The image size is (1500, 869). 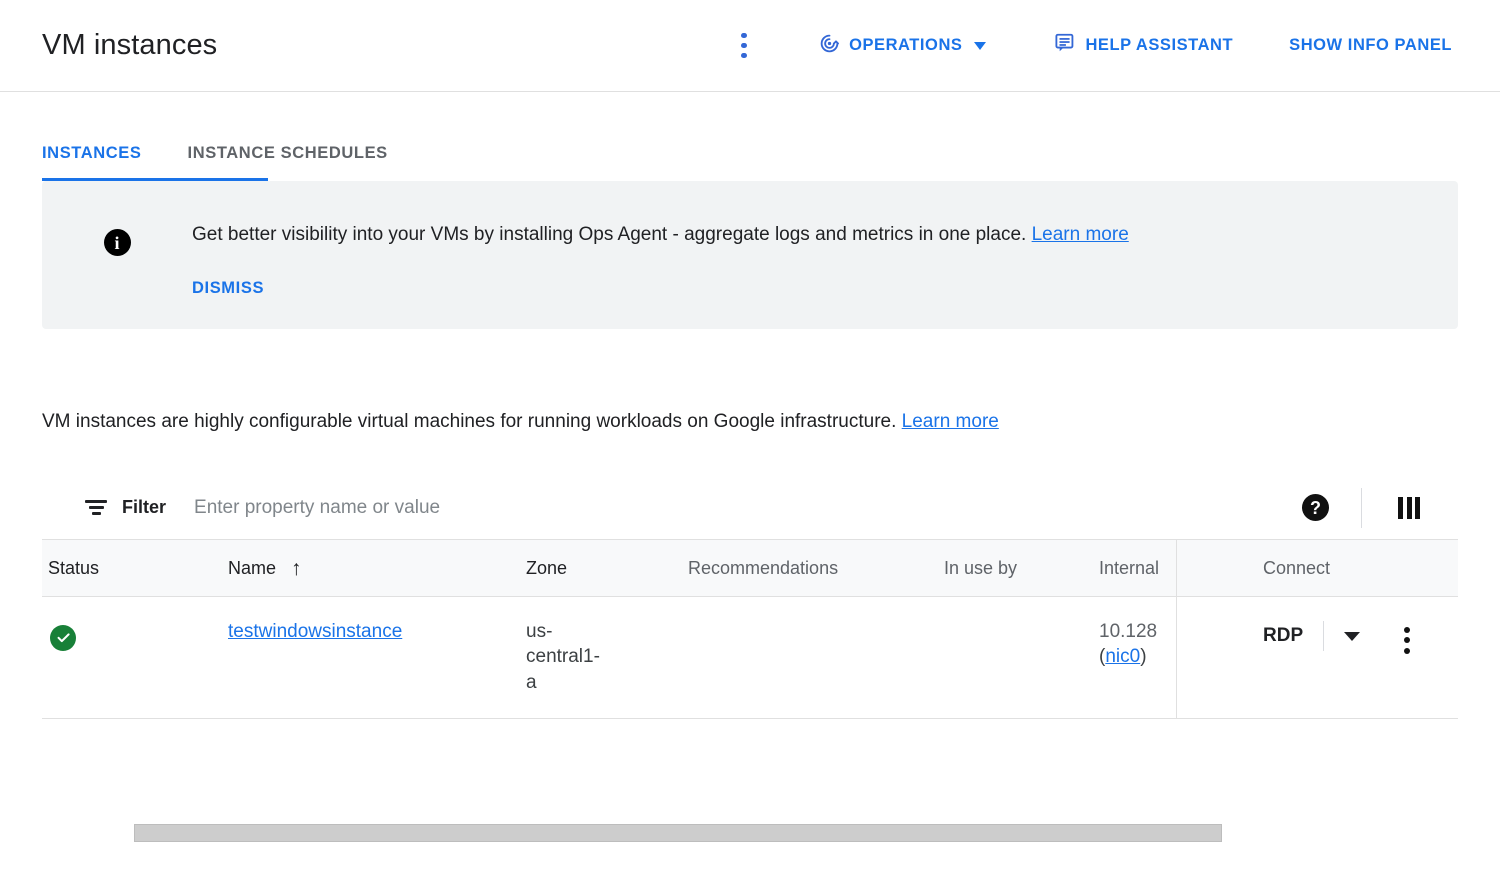 I want to click on cell-internal-ip: 10.128 (nic0), so click(x=1130, y=641).